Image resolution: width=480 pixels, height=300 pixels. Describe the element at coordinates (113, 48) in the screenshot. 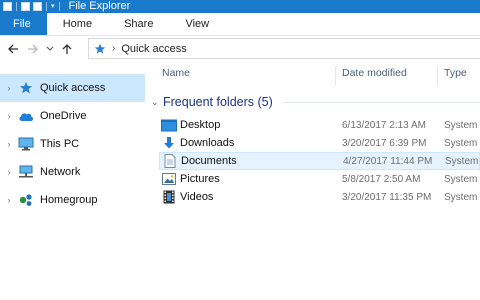

I see `breadcrumb-chevron-icon: ›` at that location.